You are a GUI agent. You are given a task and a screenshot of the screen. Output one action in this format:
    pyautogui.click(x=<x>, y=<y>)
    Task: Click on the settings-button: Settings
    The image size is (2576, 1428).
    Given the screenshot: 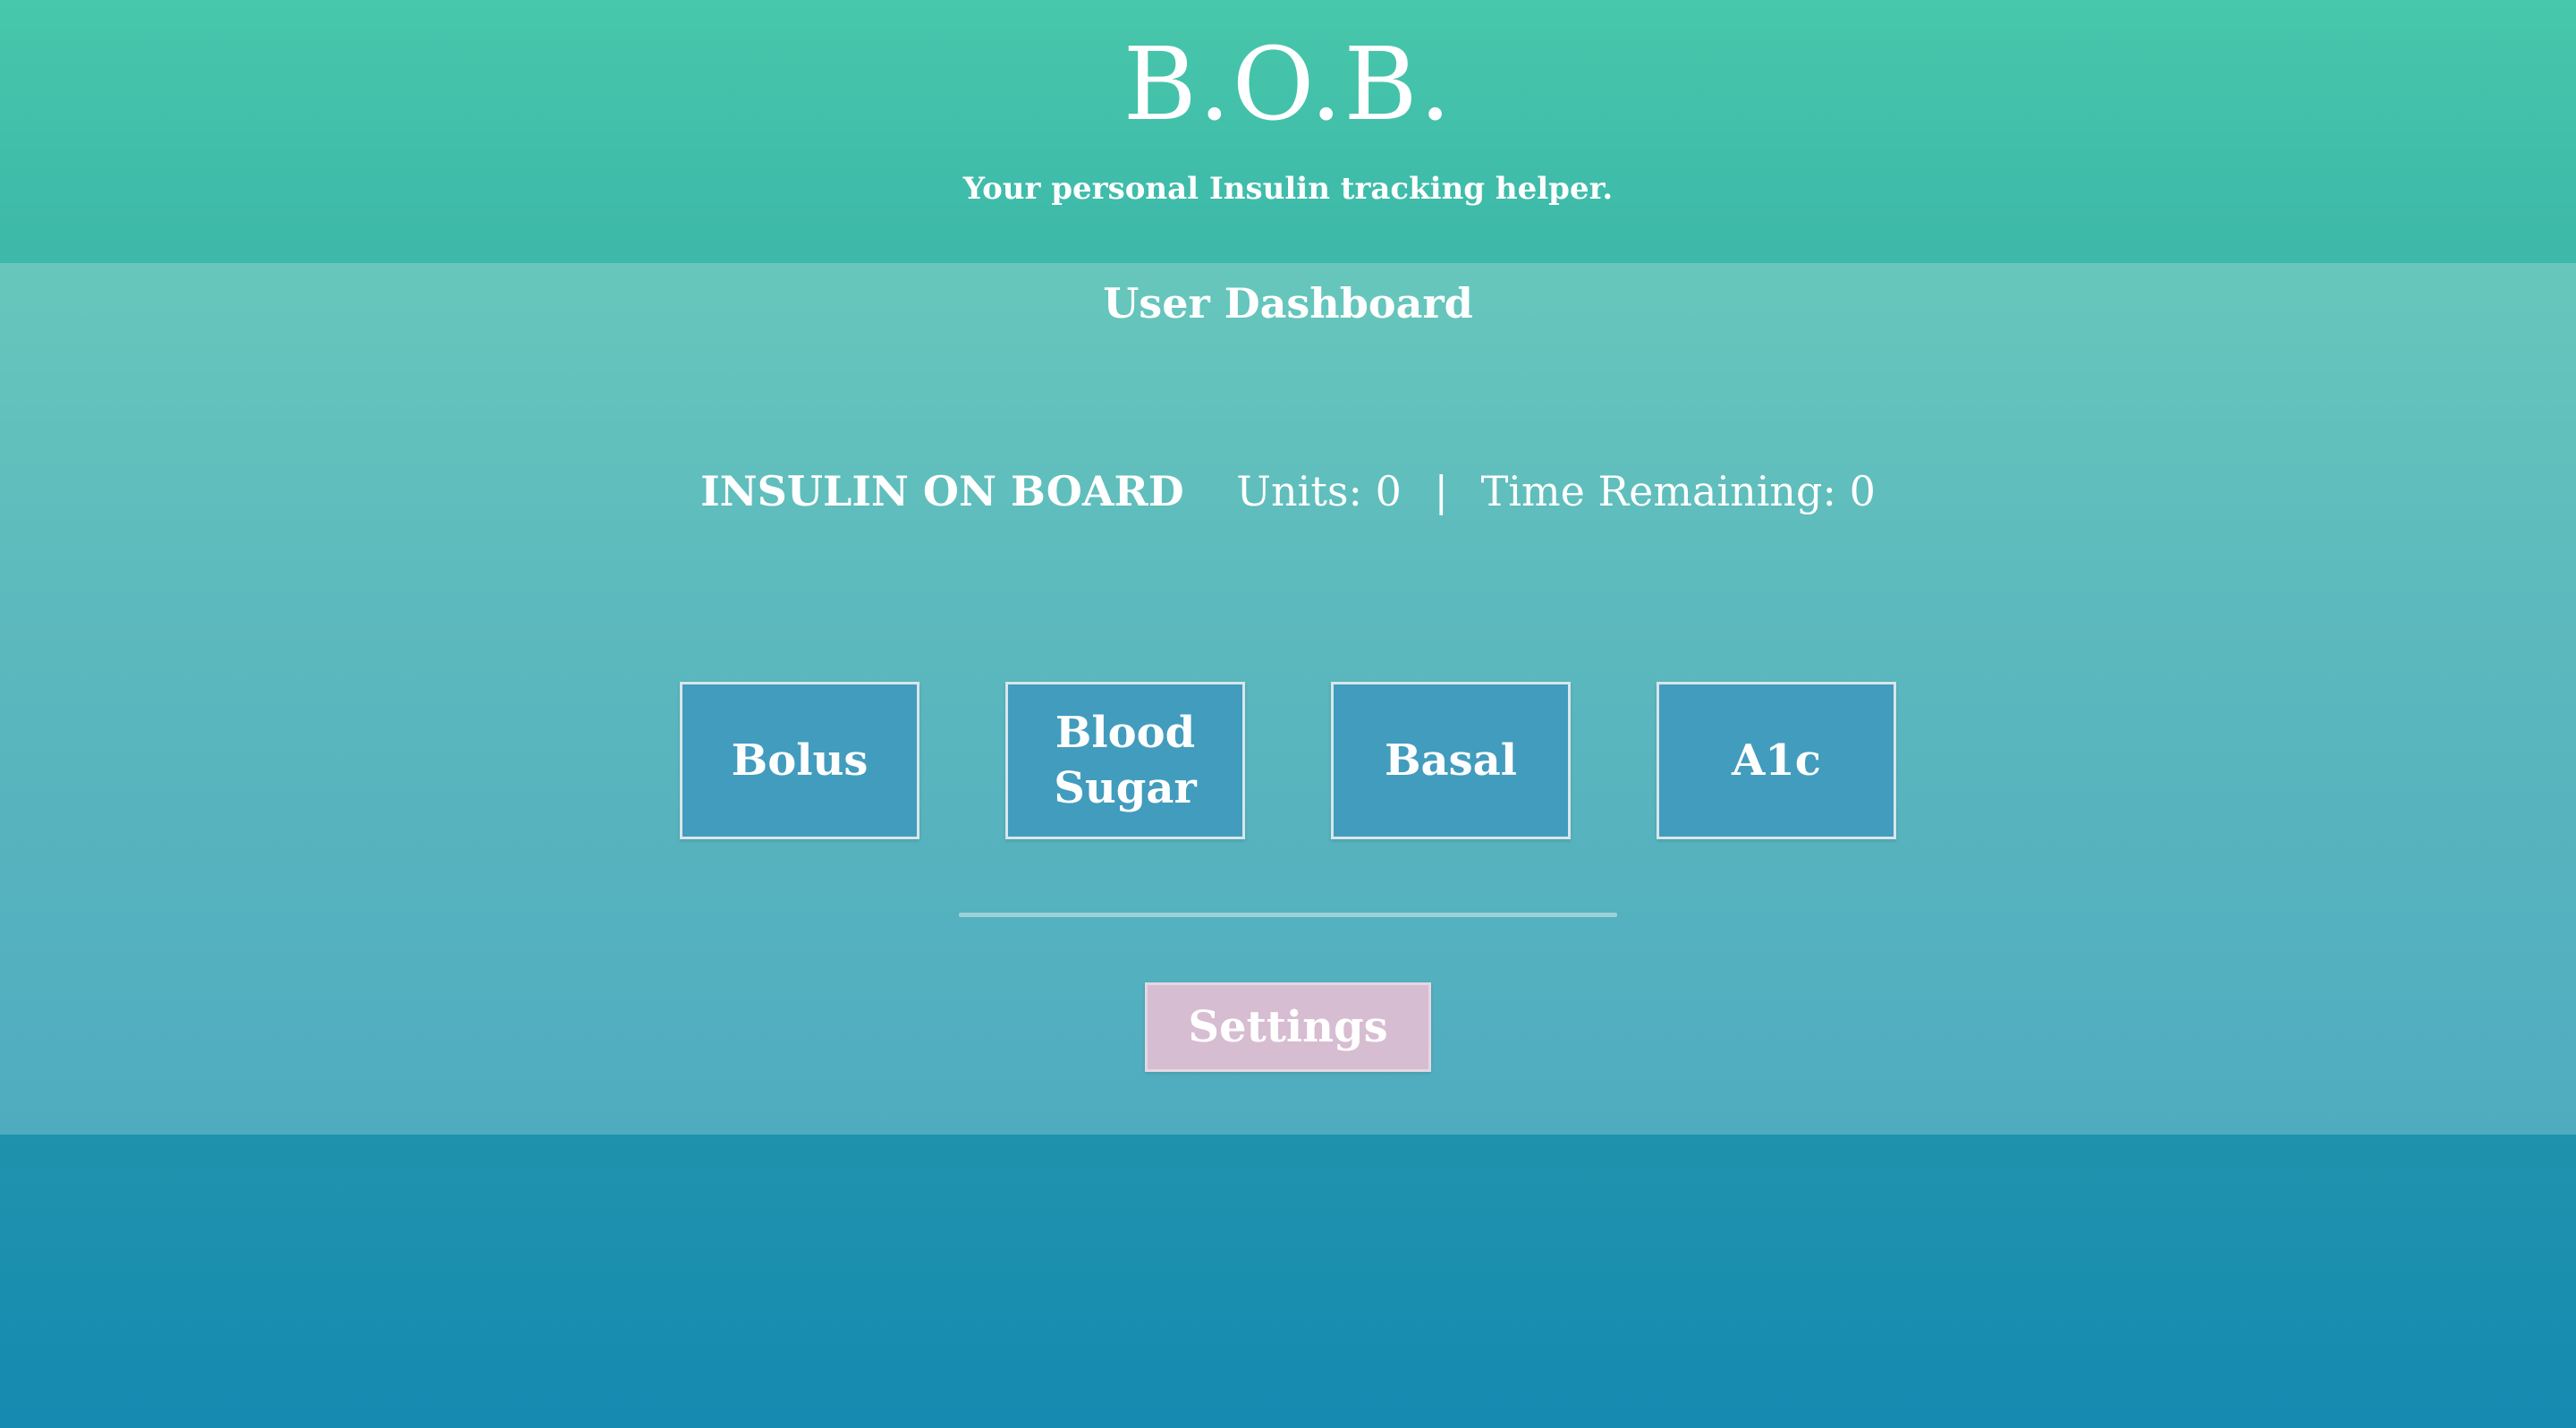 What is the action you would take?
    pyautogui.click(x=1288, y=1027)
    